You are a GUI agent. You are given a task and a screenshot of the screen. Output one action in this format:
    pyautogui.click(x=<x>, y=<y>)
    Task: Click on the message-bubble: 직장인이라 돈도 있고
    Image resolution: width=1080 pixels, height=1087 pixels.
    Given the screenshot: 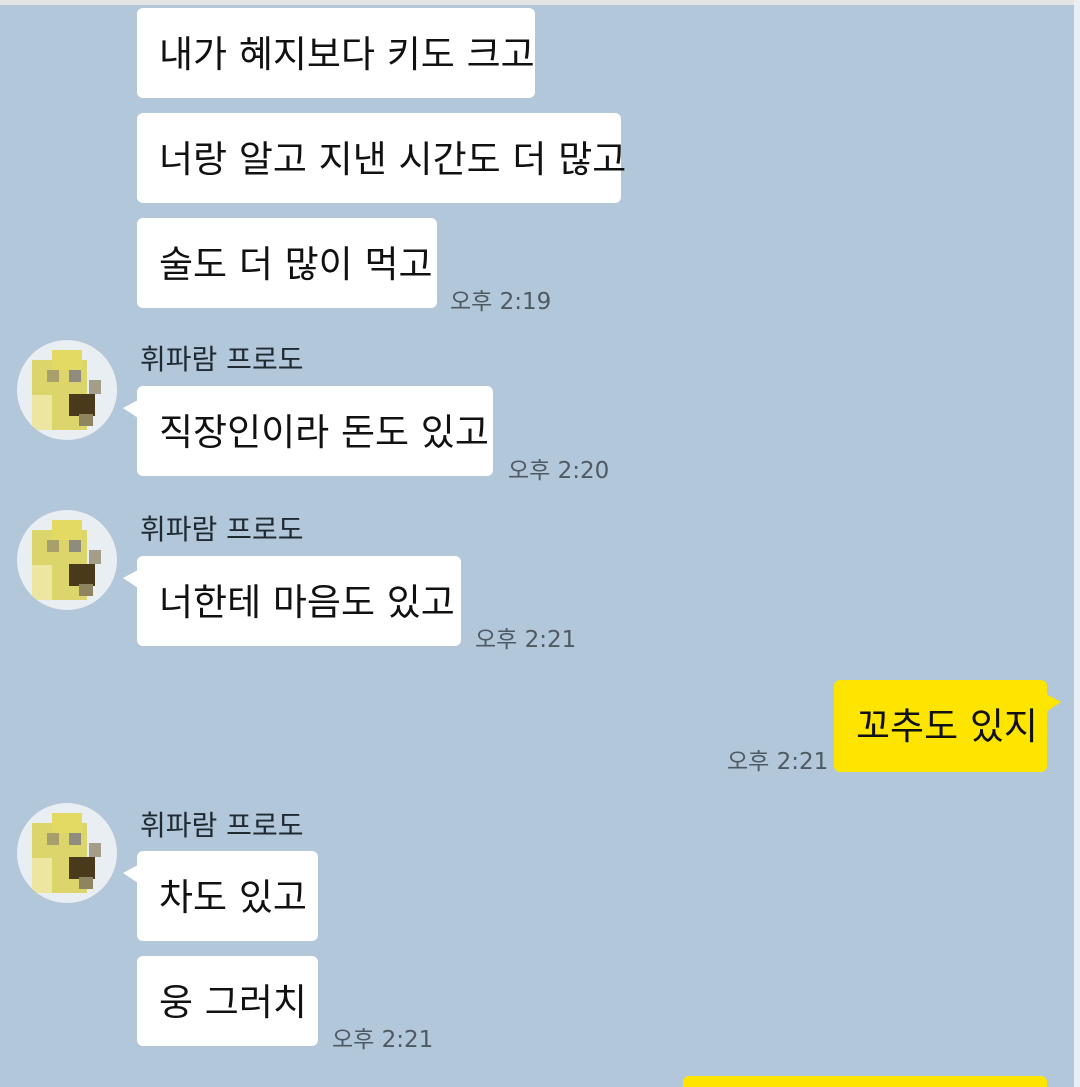 What is the action you would take?
    pyautogui.click(x=308, y=431)
    